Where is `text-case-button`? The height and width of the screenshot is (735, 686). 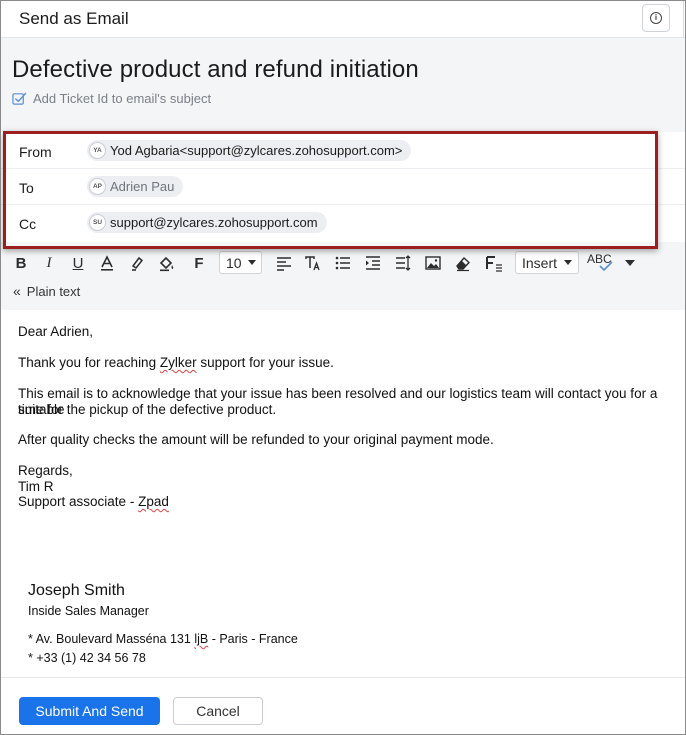
text-case-button is located at coordinates (313, 263).